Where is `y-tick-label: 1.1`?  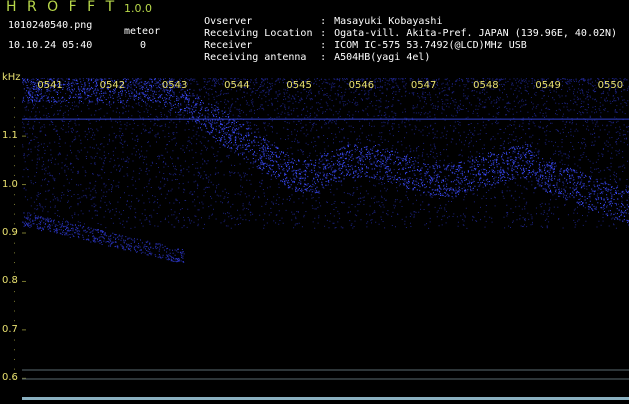
y-tick-label: 1.1 is located at coordinates (10, 136).